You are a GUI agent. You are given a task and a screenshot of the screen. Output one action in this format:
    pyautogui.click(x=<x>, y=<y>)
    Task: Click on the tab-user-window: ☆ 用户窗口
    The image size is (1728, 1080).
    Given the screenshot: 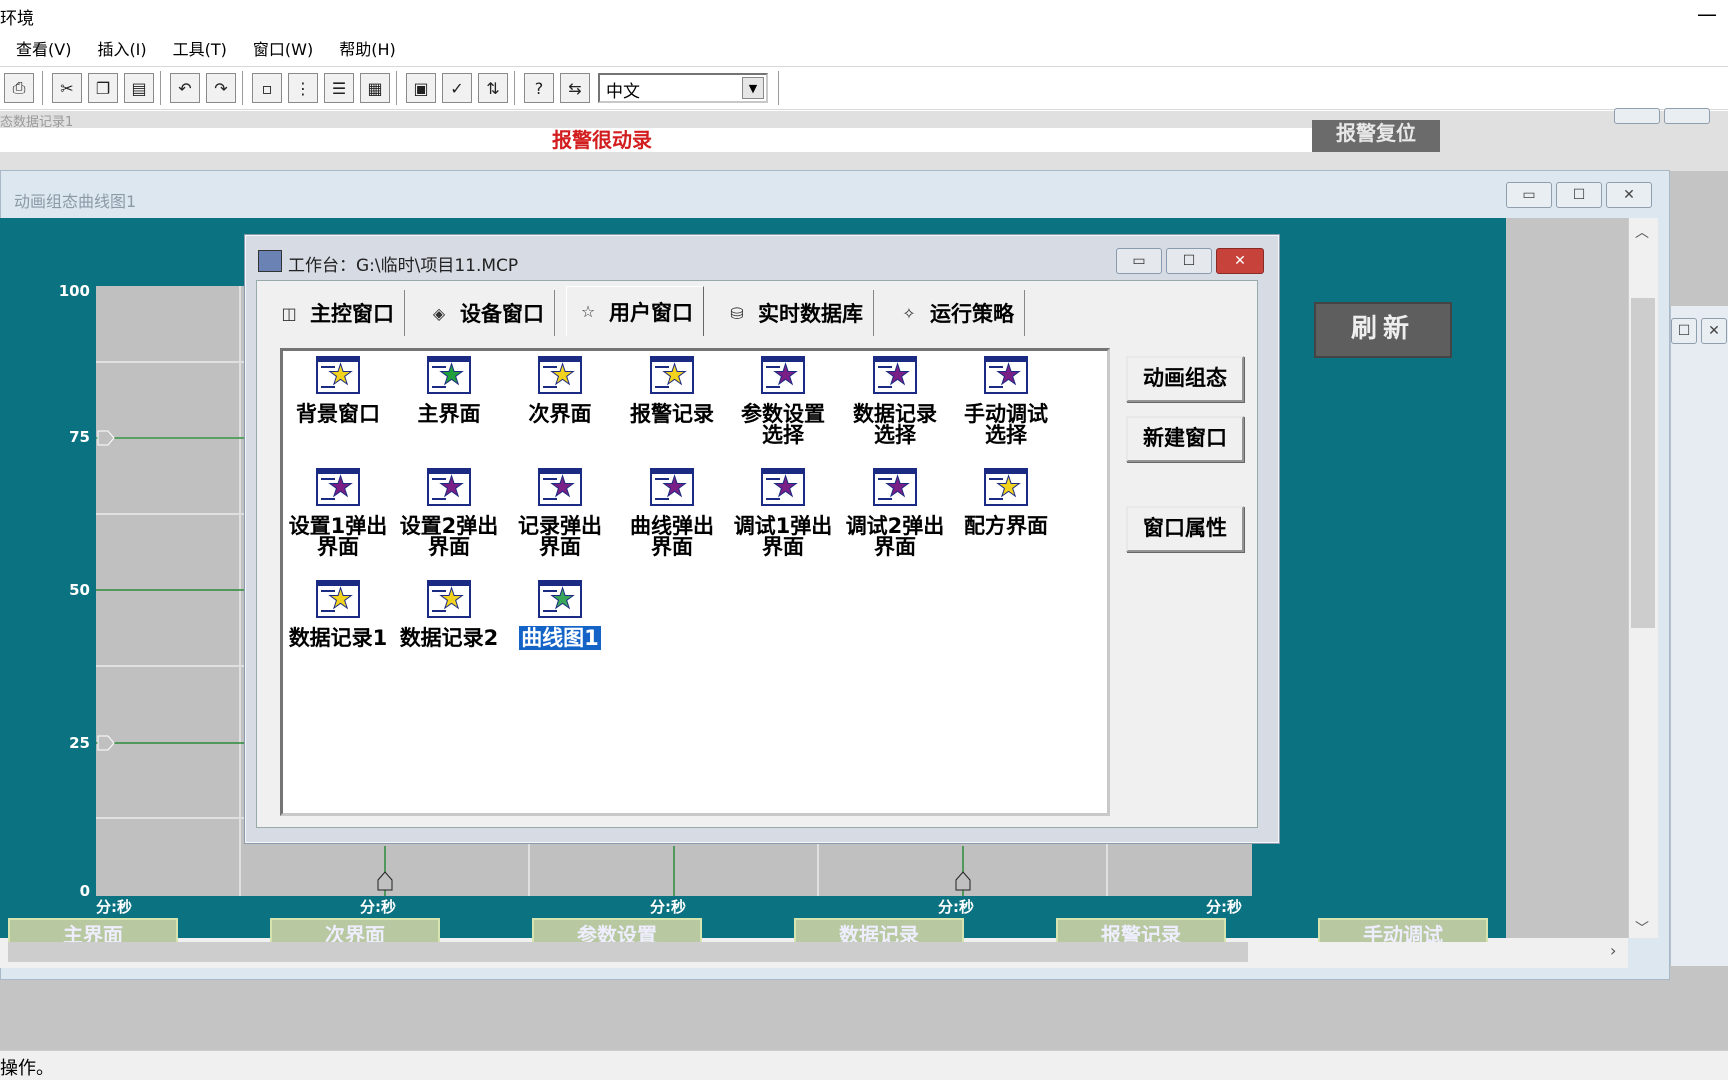 What is the action you would take?
    pyautogui.click(x=635, y=311)
    